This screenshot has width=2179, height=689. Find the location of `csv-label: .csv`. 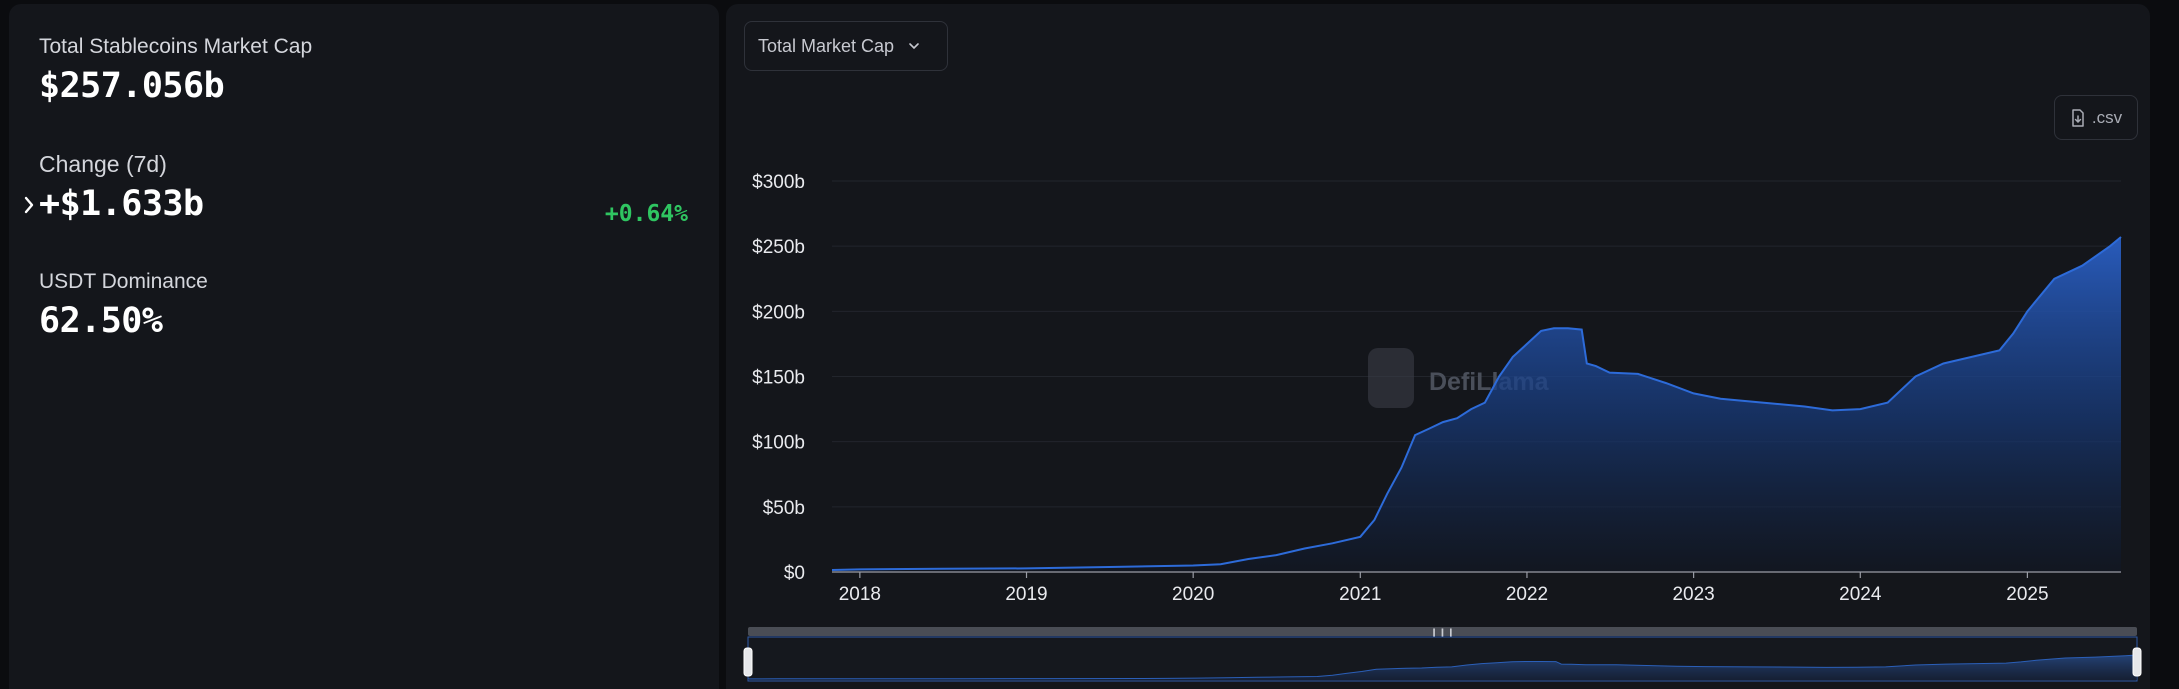

csv-label: .csv is located at coordinates (2107, 117).